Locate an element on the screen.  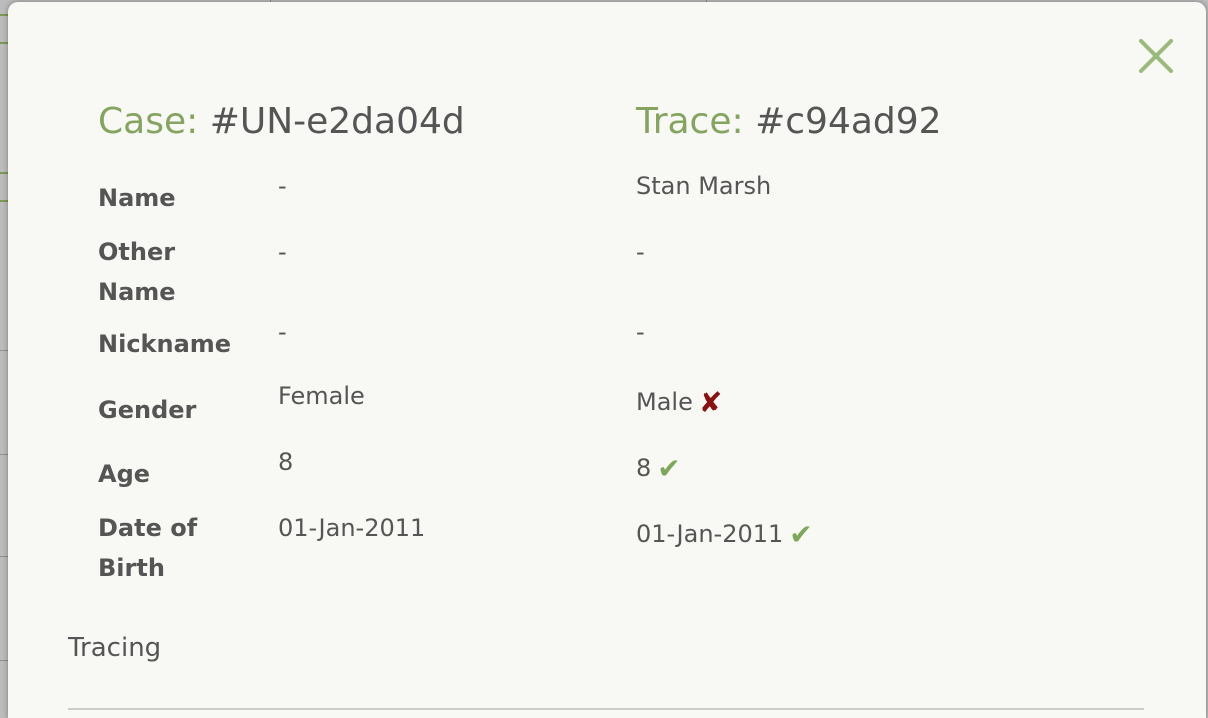
close-icon is located at coordinates (1156, 56).